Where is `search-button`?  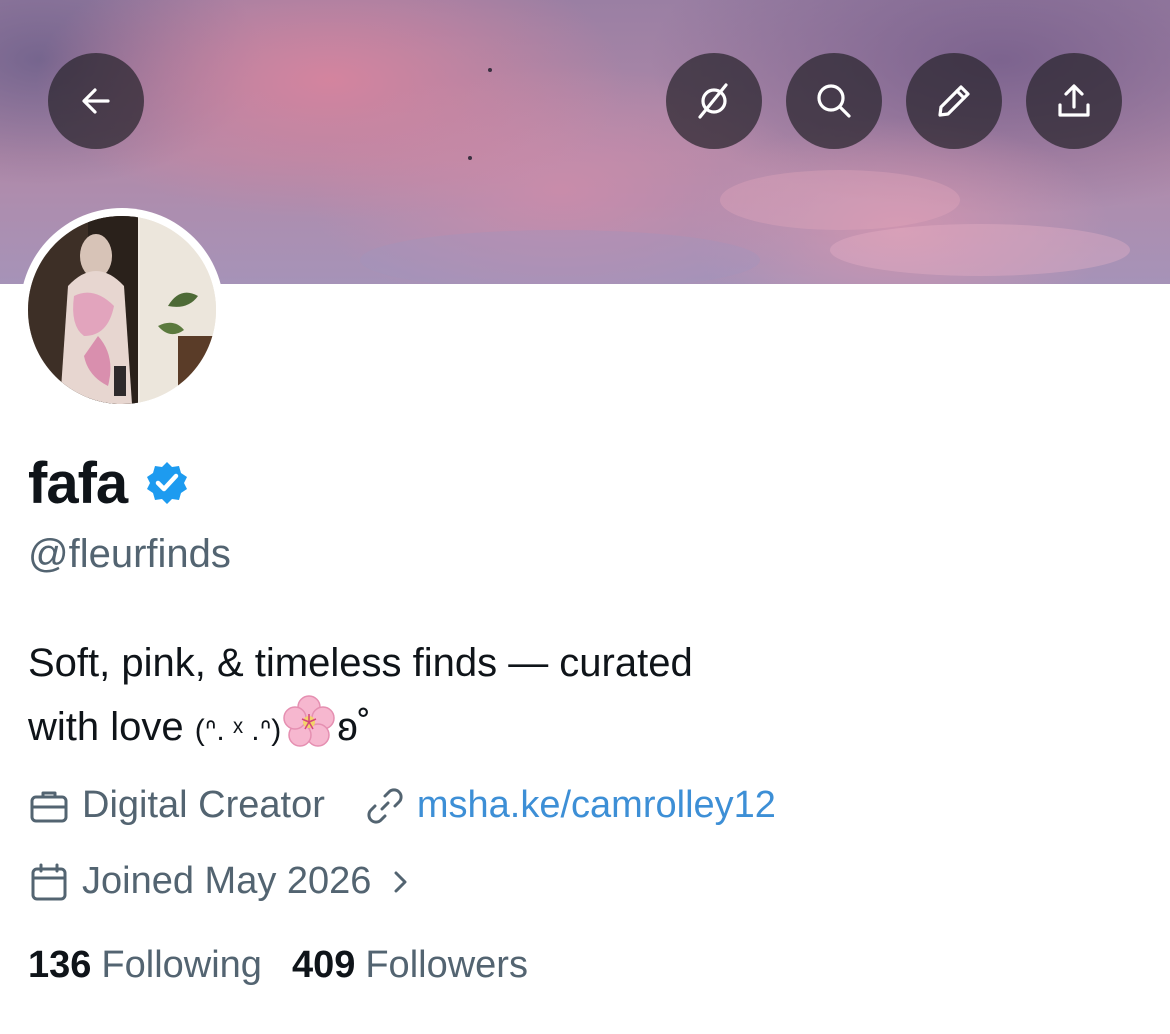 search-button is located at coordinates (834, 101).